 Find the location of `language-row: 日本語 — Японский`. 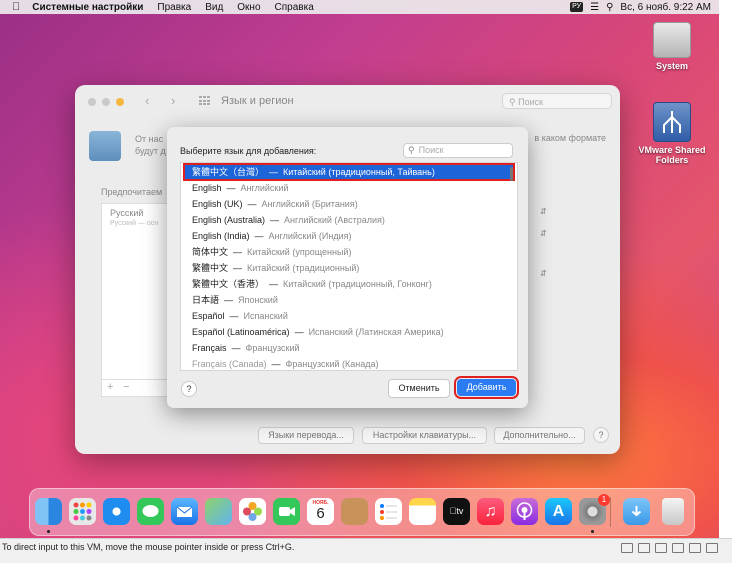

language-row: 日本語 — Японский is located at coordinates (349, 300).